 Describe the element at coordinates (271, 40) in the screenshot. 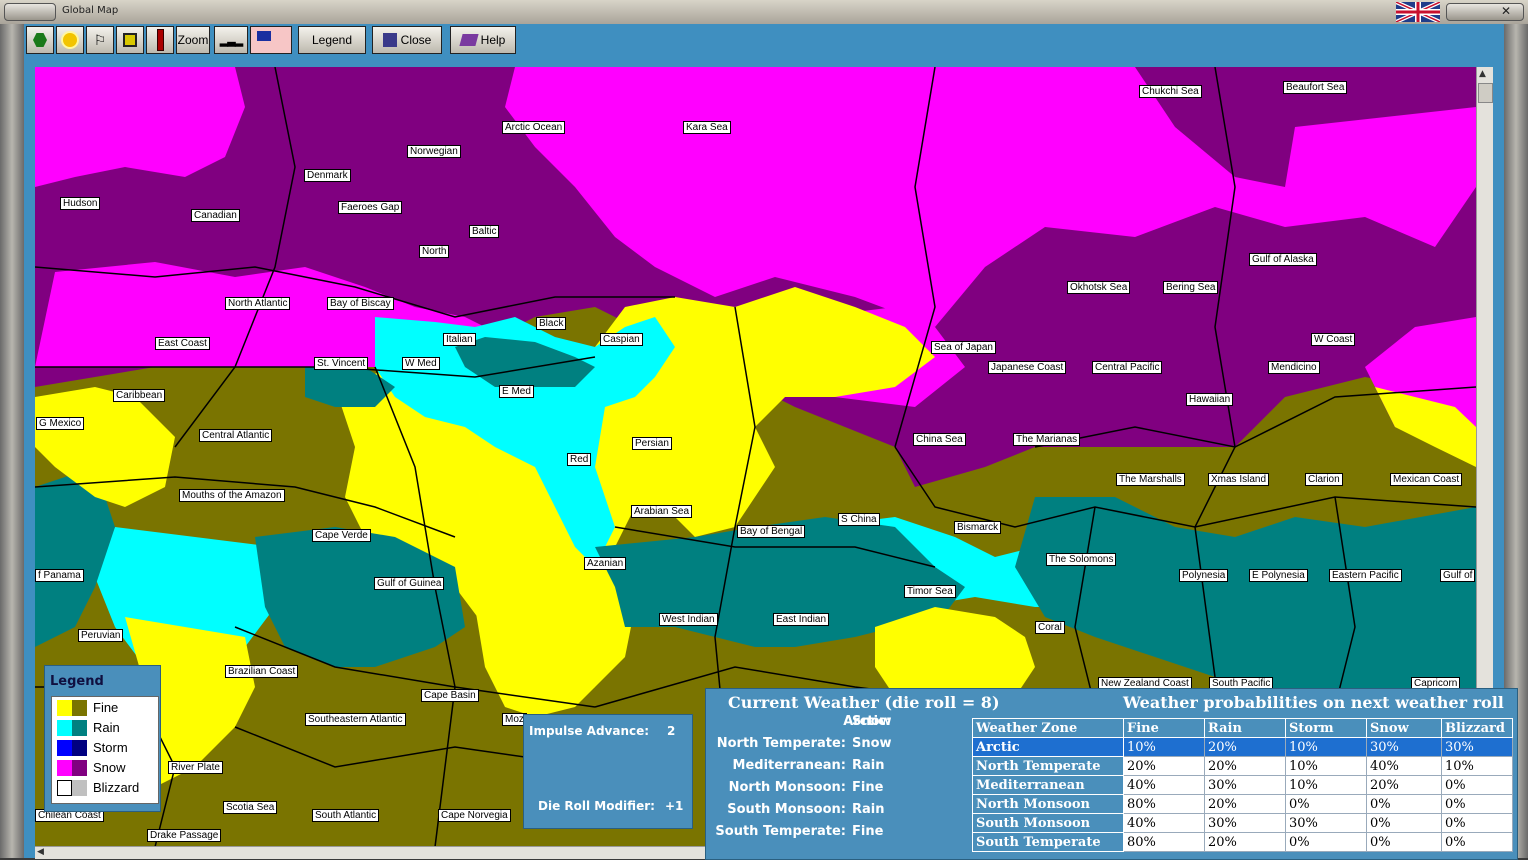

I see `nationality-button` at that location.